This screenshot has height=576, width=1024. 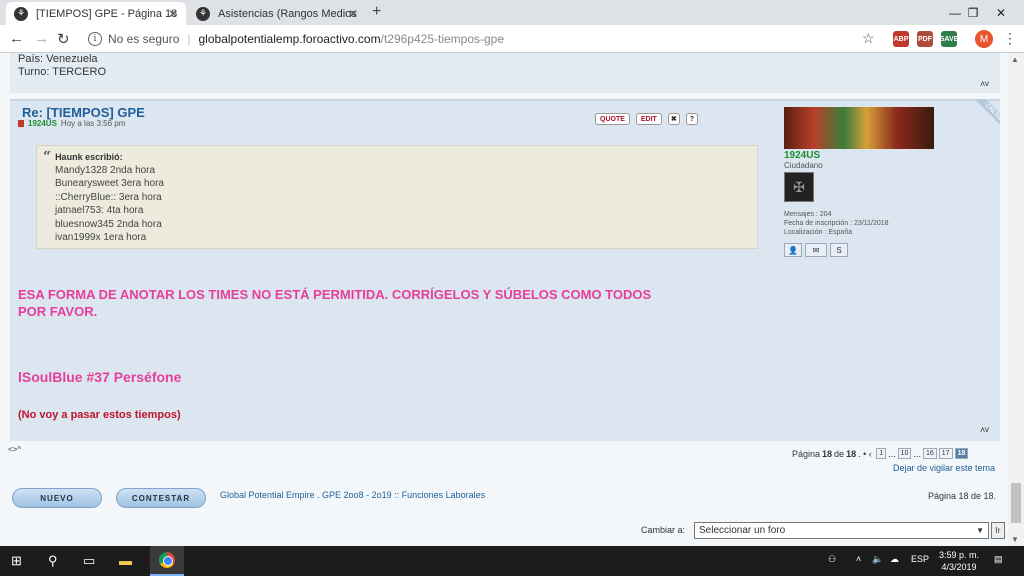 What do you see at coordinates (83, 112) in the screenshot?
I see `post-title: Re: [TIEMPOS] GPE` at bounding box center [83, 112].